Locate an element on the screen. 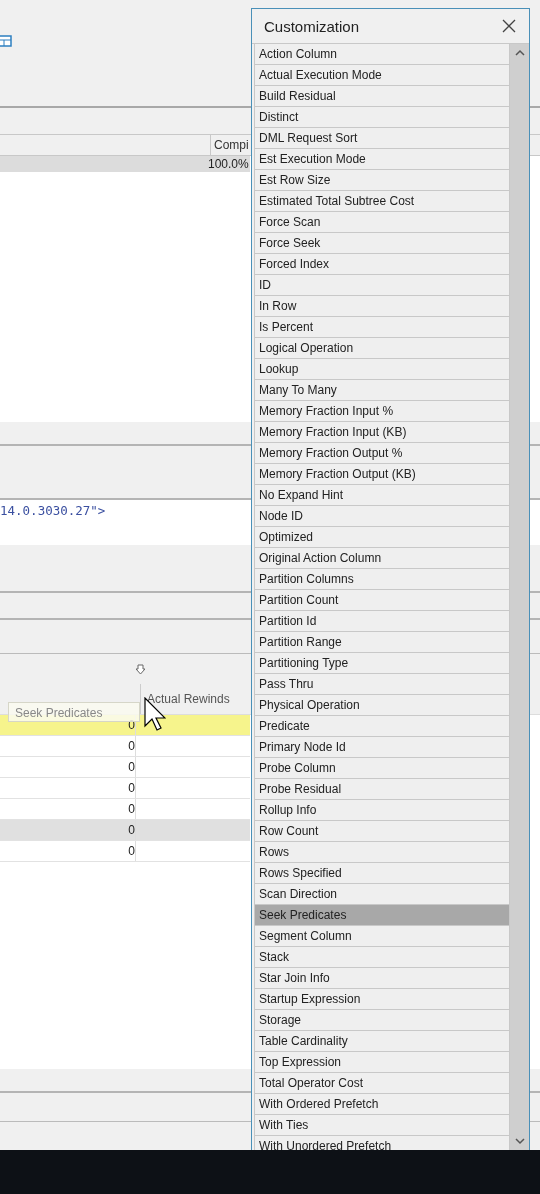  column-list-item: ID is located at coordinates (382, 285).